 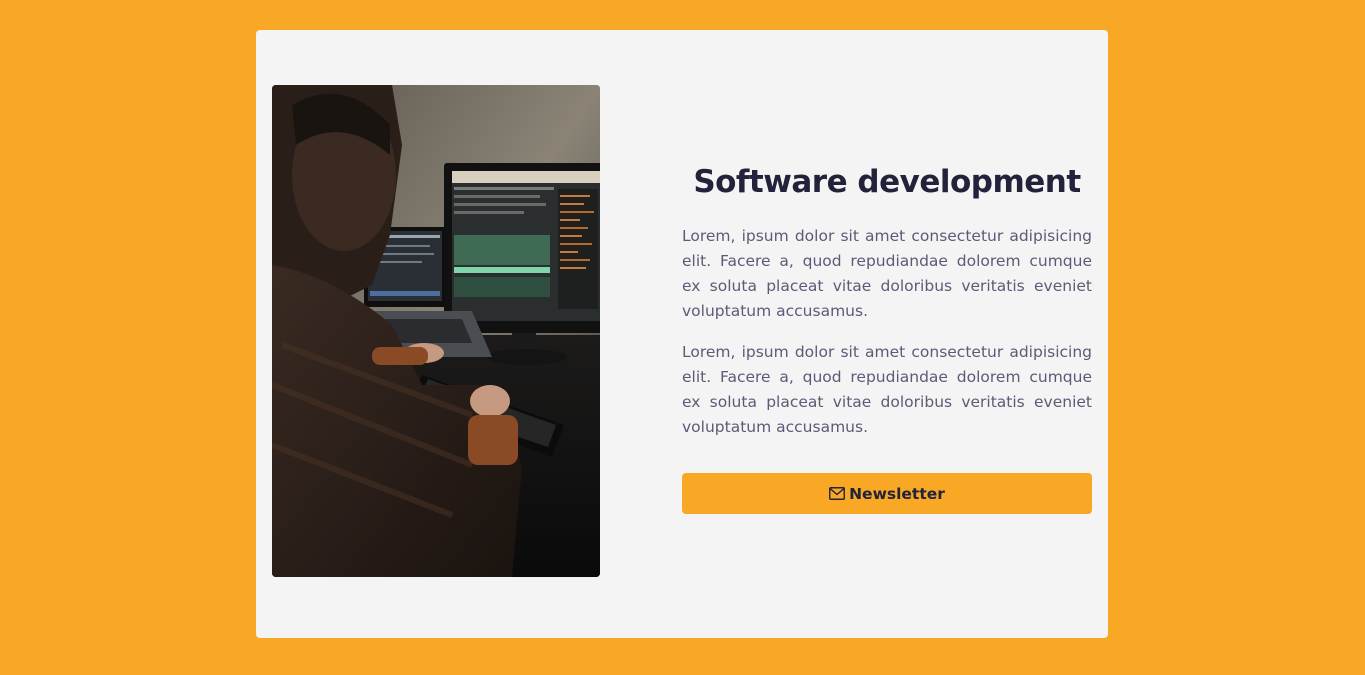 I want to click on section-title: Software development, so click(x=887, y=182).